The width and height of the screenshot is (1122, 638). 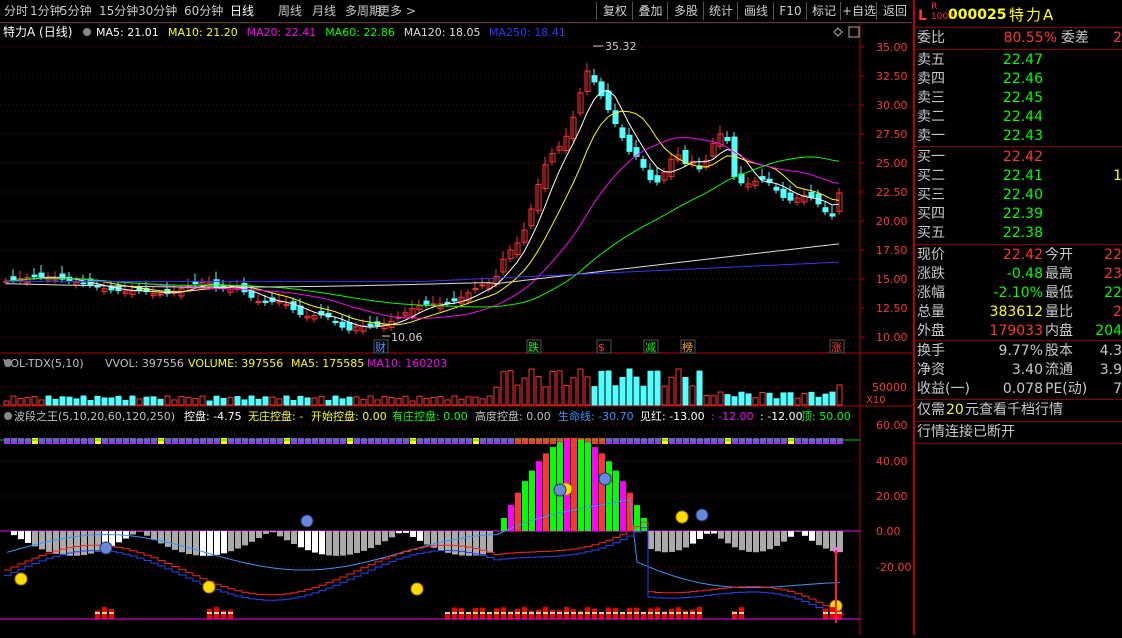 I want to click on indicator-tick-label: -20.00, so click(x=893, y=567).